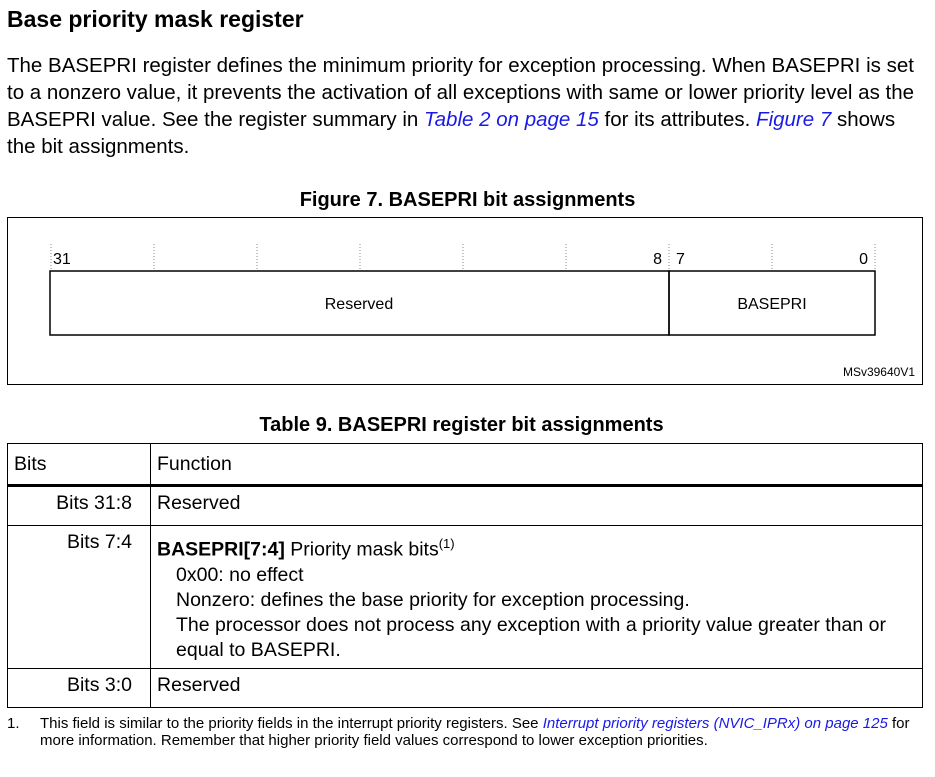 The width and height of the screenshot is (935, 777). What do you see at coordinates (863, 259) in the screenshot?
I see `bit-label-0: 0` at bounding box center [863, 259].